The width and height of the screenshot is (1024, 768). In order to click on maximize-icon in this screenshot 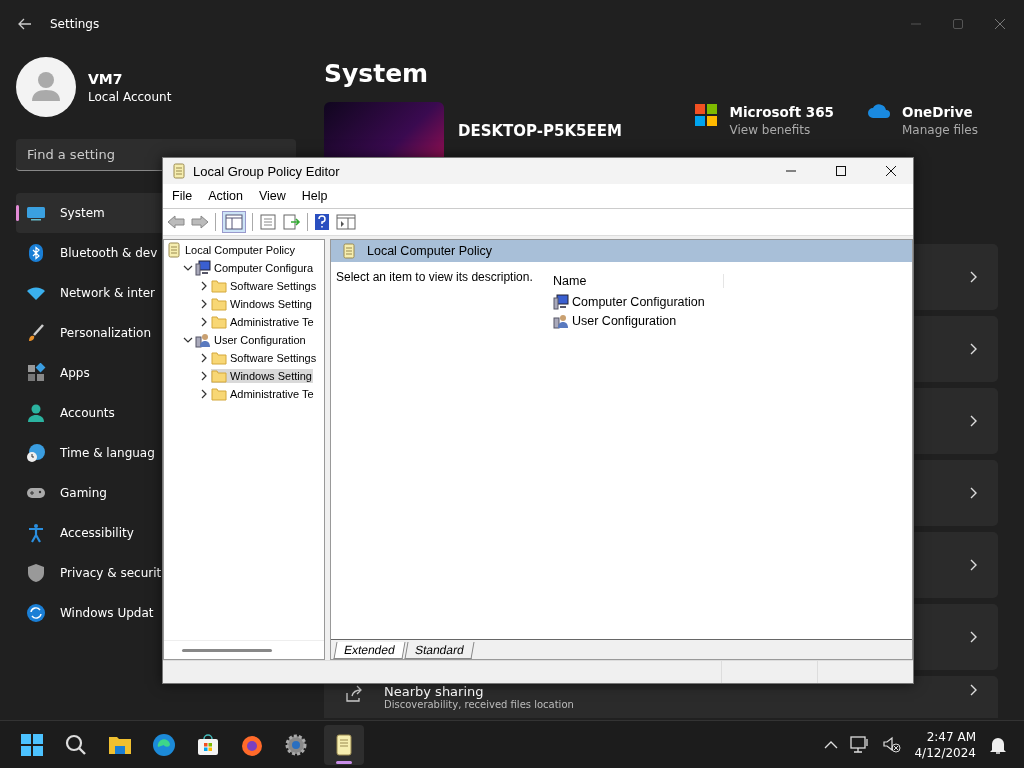, I will do `click(841, 171)`.